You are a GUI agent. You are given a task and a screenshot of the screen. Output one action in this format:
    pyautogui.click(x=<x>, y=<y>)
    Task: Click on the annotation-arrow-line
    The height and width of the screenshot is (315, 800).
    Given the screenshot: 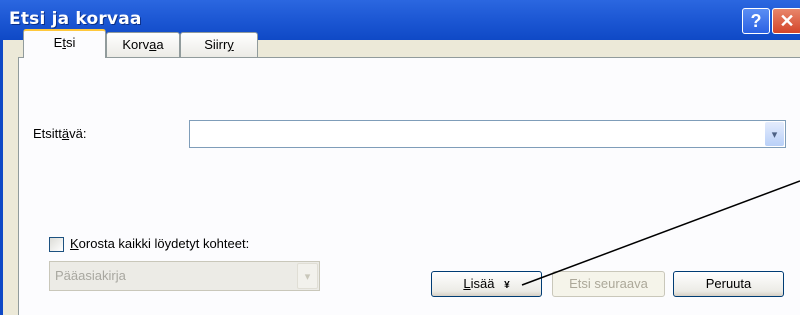 What is the action you would take?
    pyautogui.click(x=660, y=233)
    